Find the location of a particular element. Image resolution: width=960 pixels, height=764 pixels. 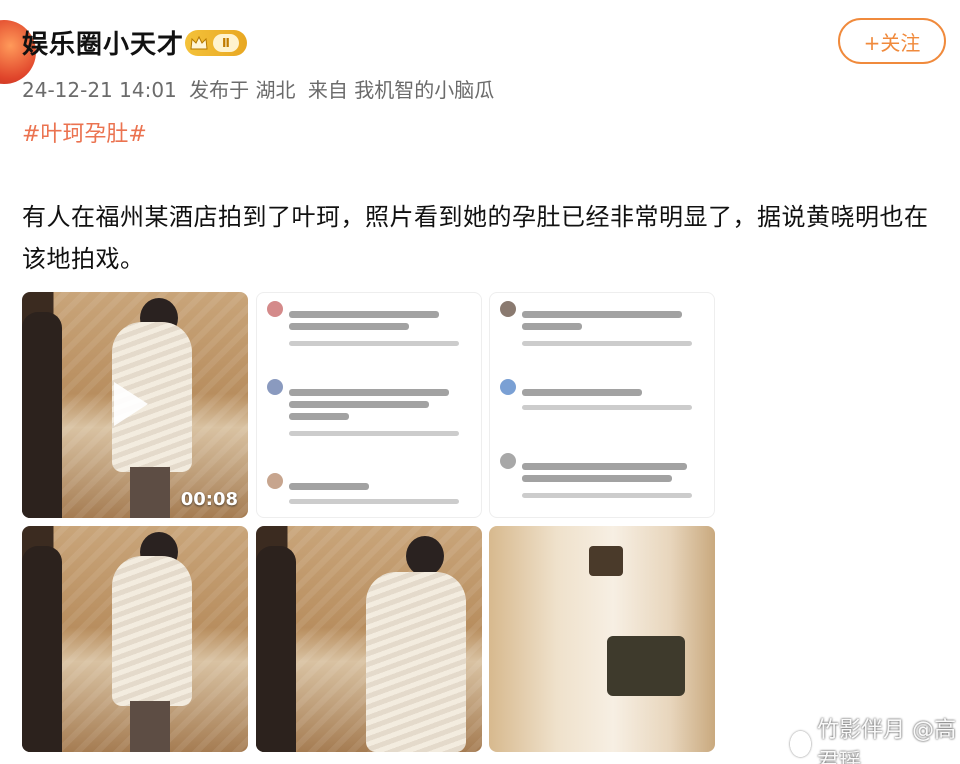

watermark-text: 竹影伴月 @高君瑶 is located at coordinates (887, 741).